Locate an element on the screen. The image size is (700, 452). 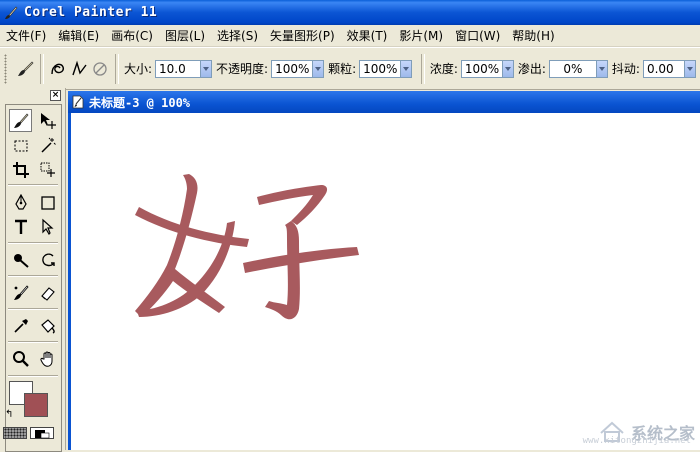
opacity-field: 100% is located at coordinates (298, 68).